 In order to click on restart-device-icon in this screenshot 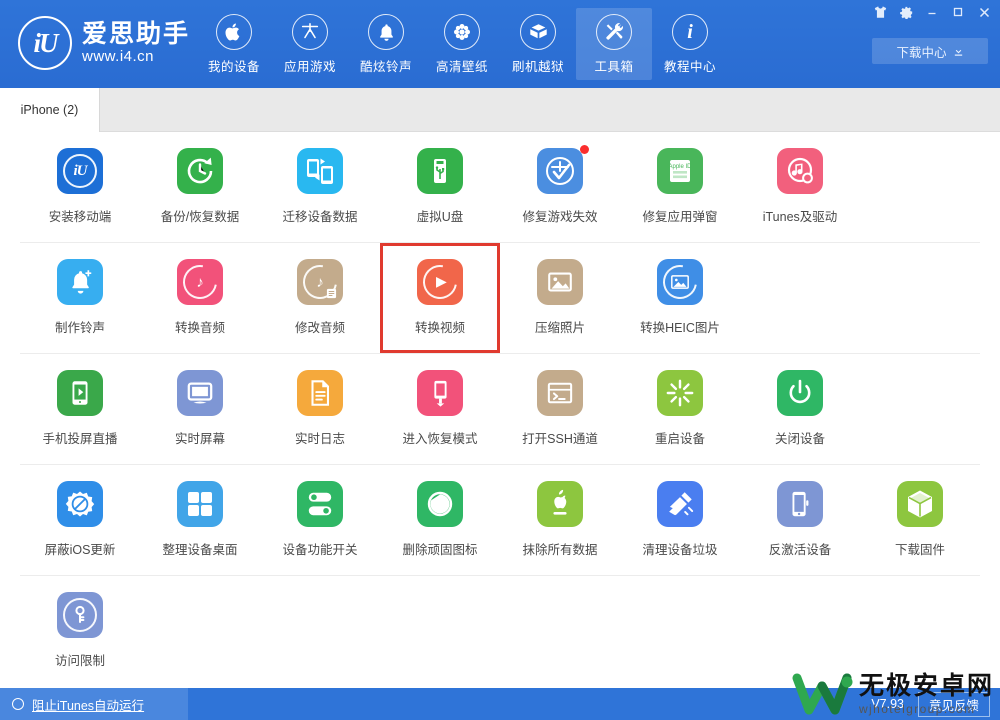, I will do `click(680, 393)`.